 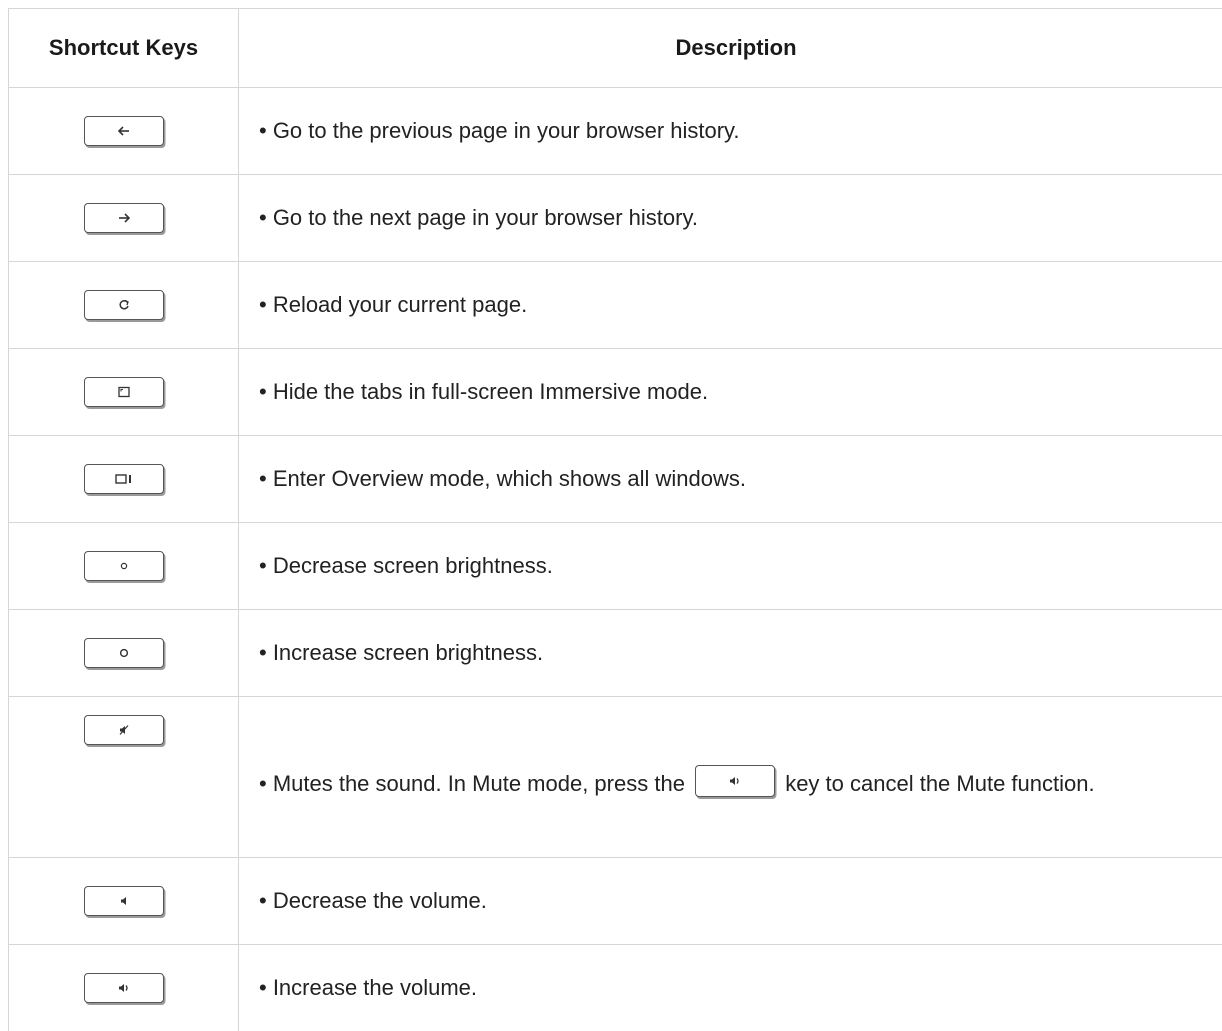 I want to click on mute-icon, so click(x=124, y=730).